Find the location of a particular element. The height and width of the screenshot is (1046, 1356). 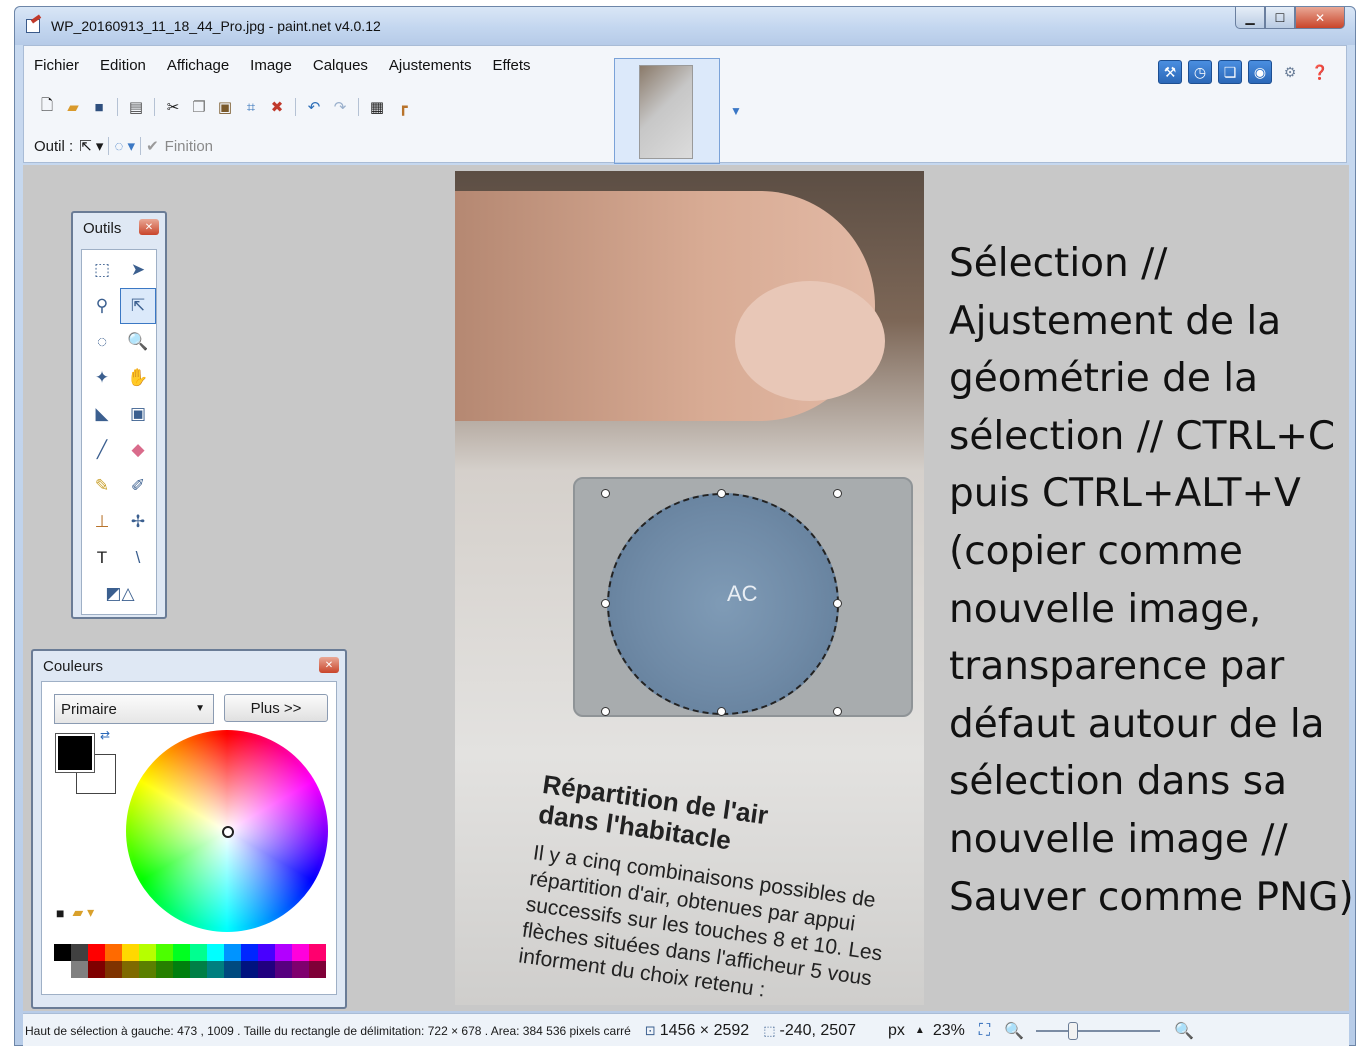

save-icon: ■ is located at coordinates (99, 107).